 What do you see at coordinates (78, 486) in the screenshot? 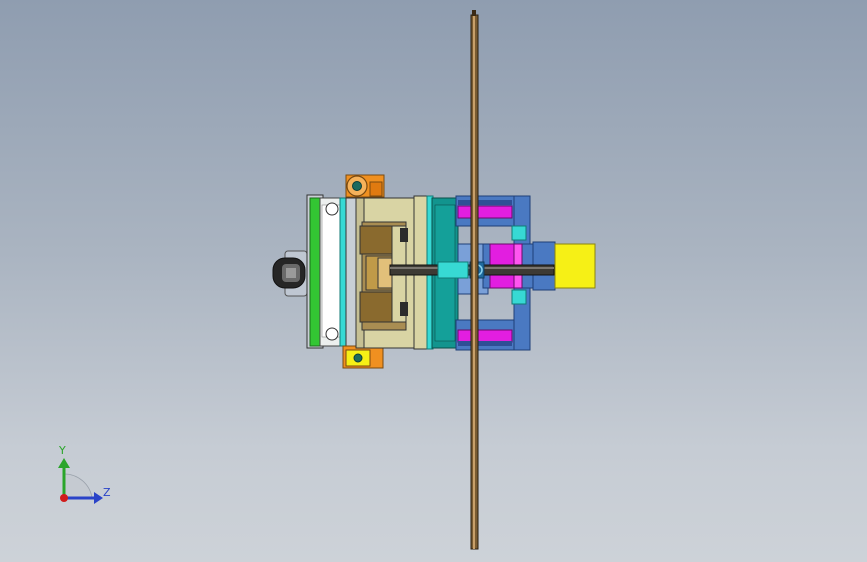
I see `triad-background-icon` at bounding box center [78, 486].